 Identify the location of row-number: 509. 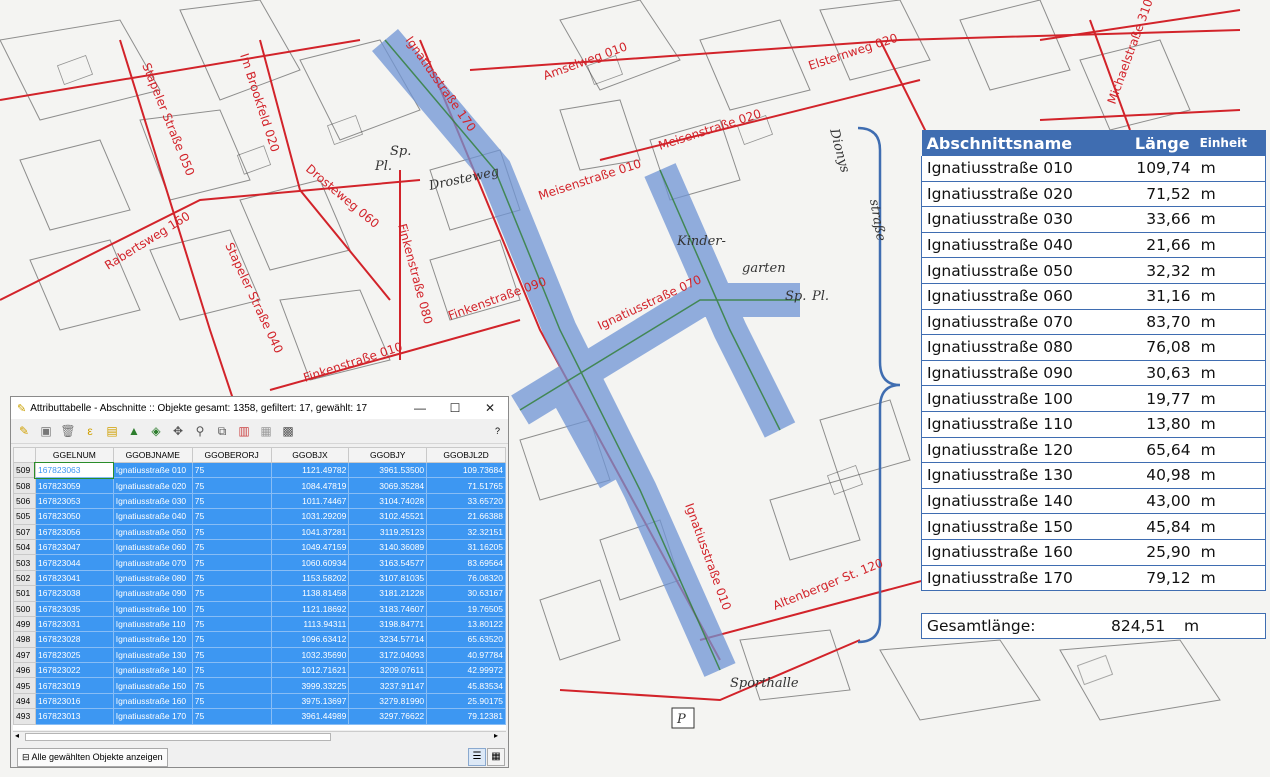
(24, 470).